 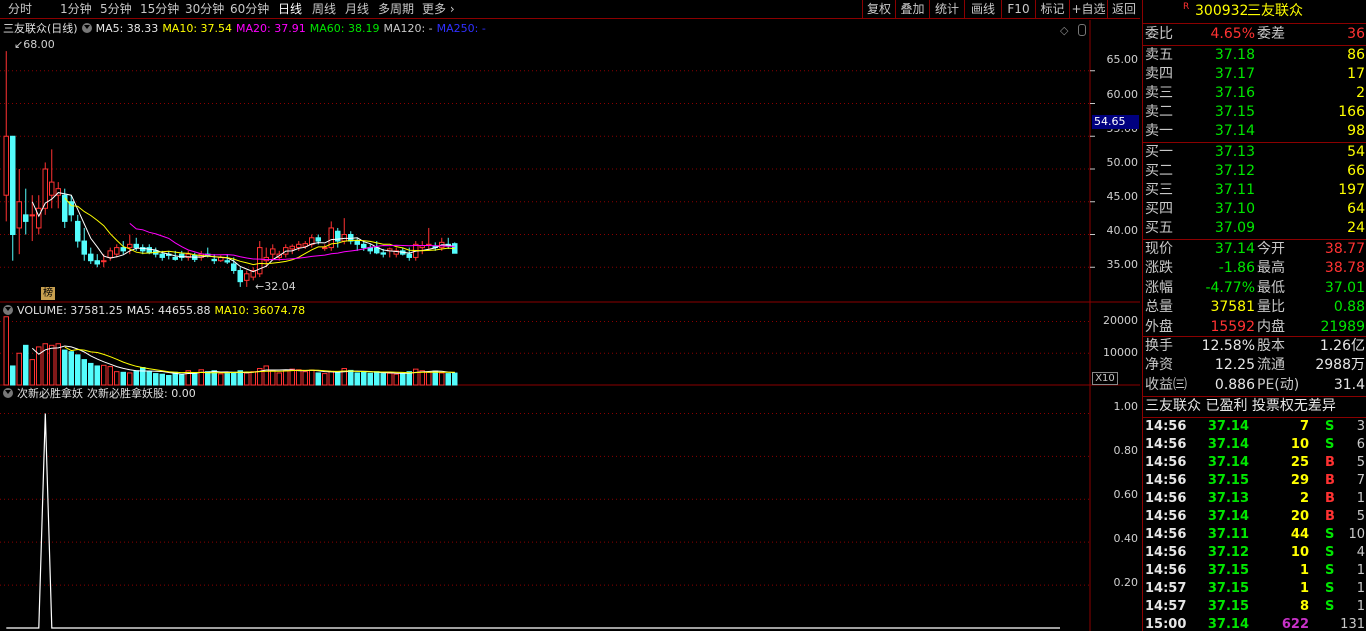 What do you see at coordinates (1166, 588) in the screenshot?
I see `tick-time: 14:57` at bounding box center [1166, 588].